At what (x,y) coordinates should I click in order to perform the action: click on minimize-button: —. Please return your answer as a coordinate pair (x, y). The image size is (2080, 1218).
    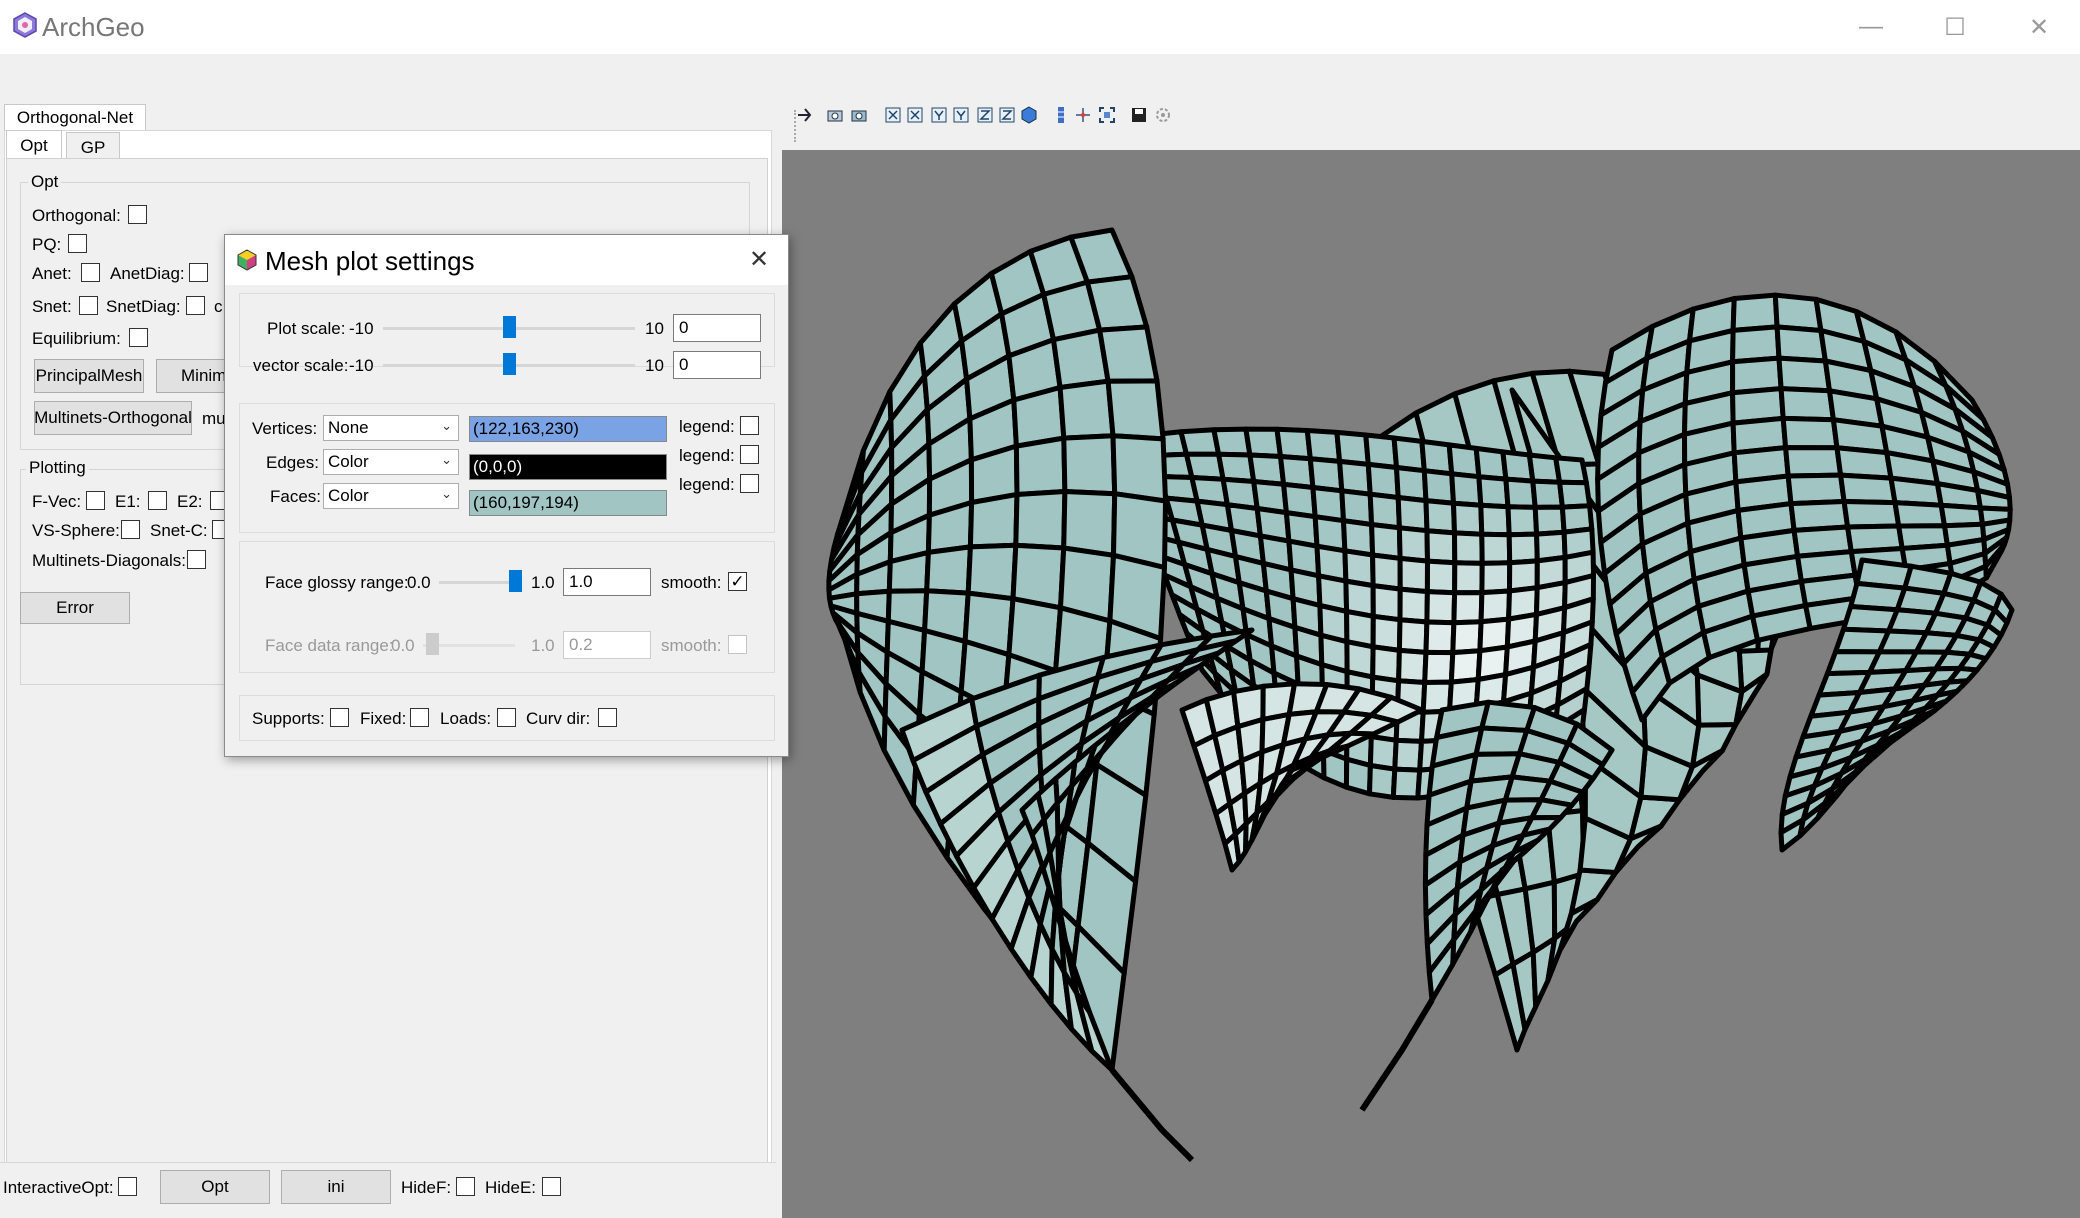
    Looking at the image, I should click on (1871, 27).